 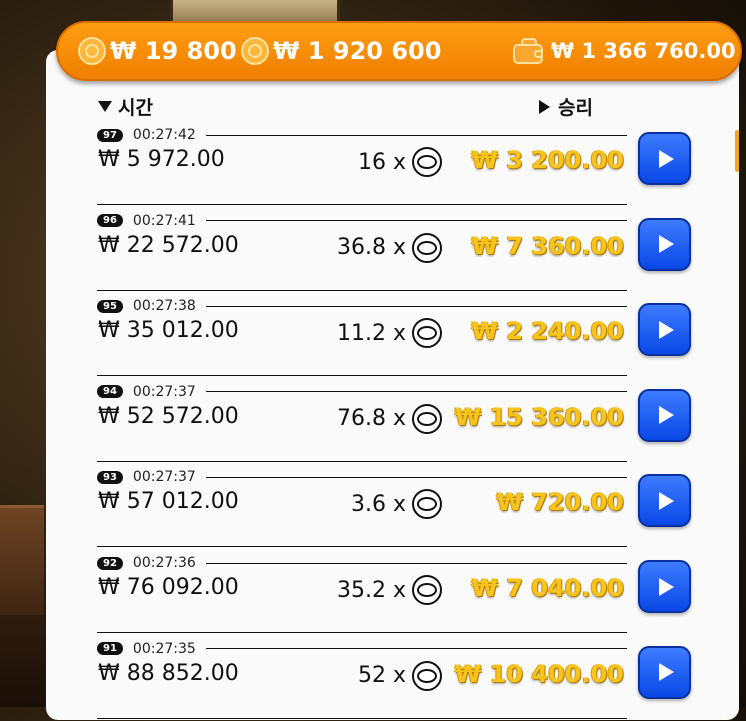 I want to click on win-amount: ₩ 2 240.00, so click(x=548, y=331).